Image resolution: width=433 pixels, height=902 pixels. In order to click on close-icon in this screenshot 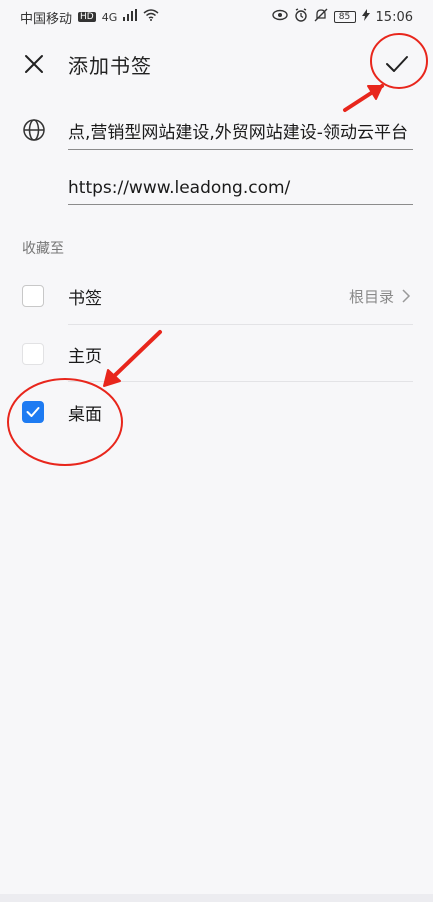, I will do `click(34, 64)`.